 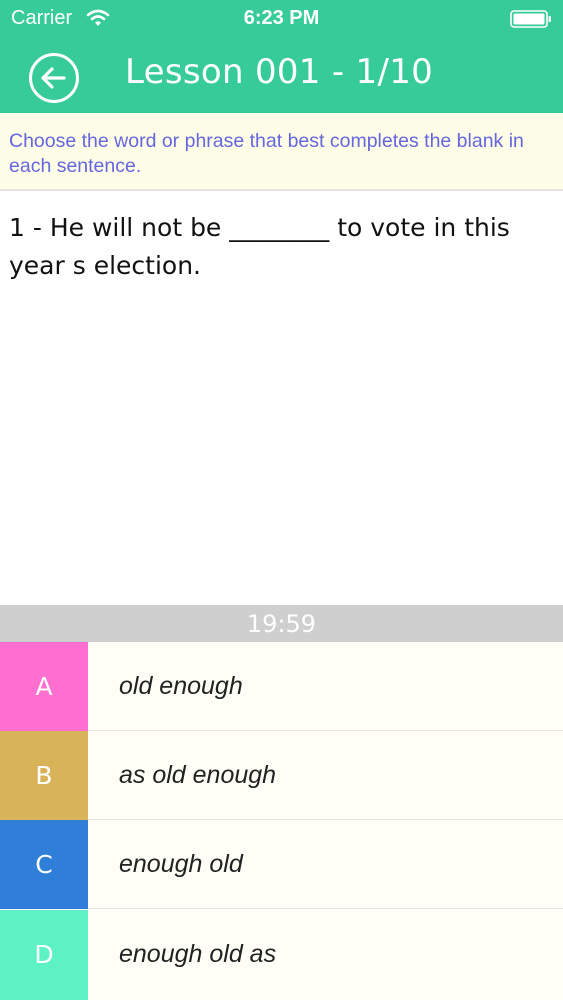 I want to click on option-text: enough old as, so click(x=198, y=954).